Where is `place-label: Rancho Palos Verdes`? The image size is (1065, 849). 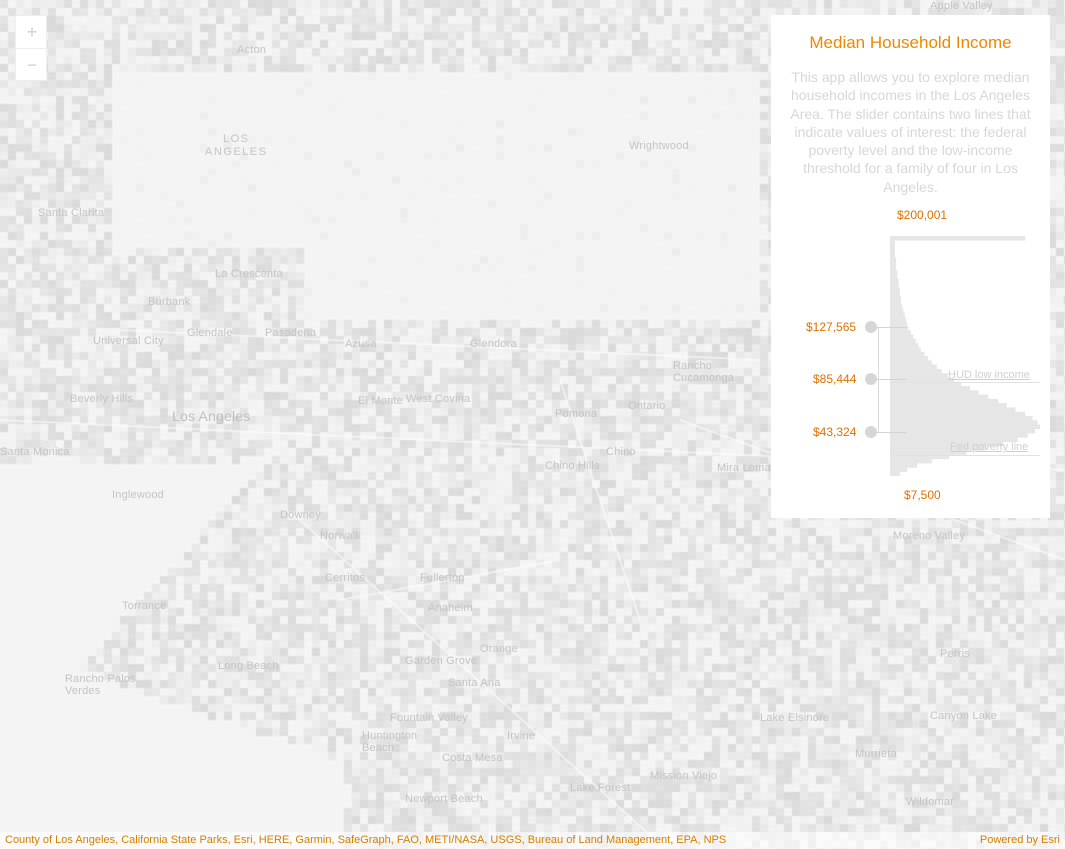
place-label: Rancho Palos Verdes is located at coordinates (100, 685).